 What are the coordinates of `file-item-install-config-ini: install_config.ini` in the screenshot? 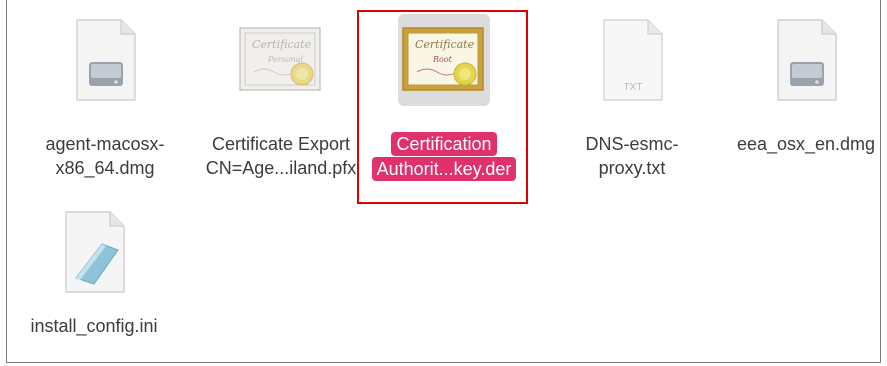 It's located at (94, 281).